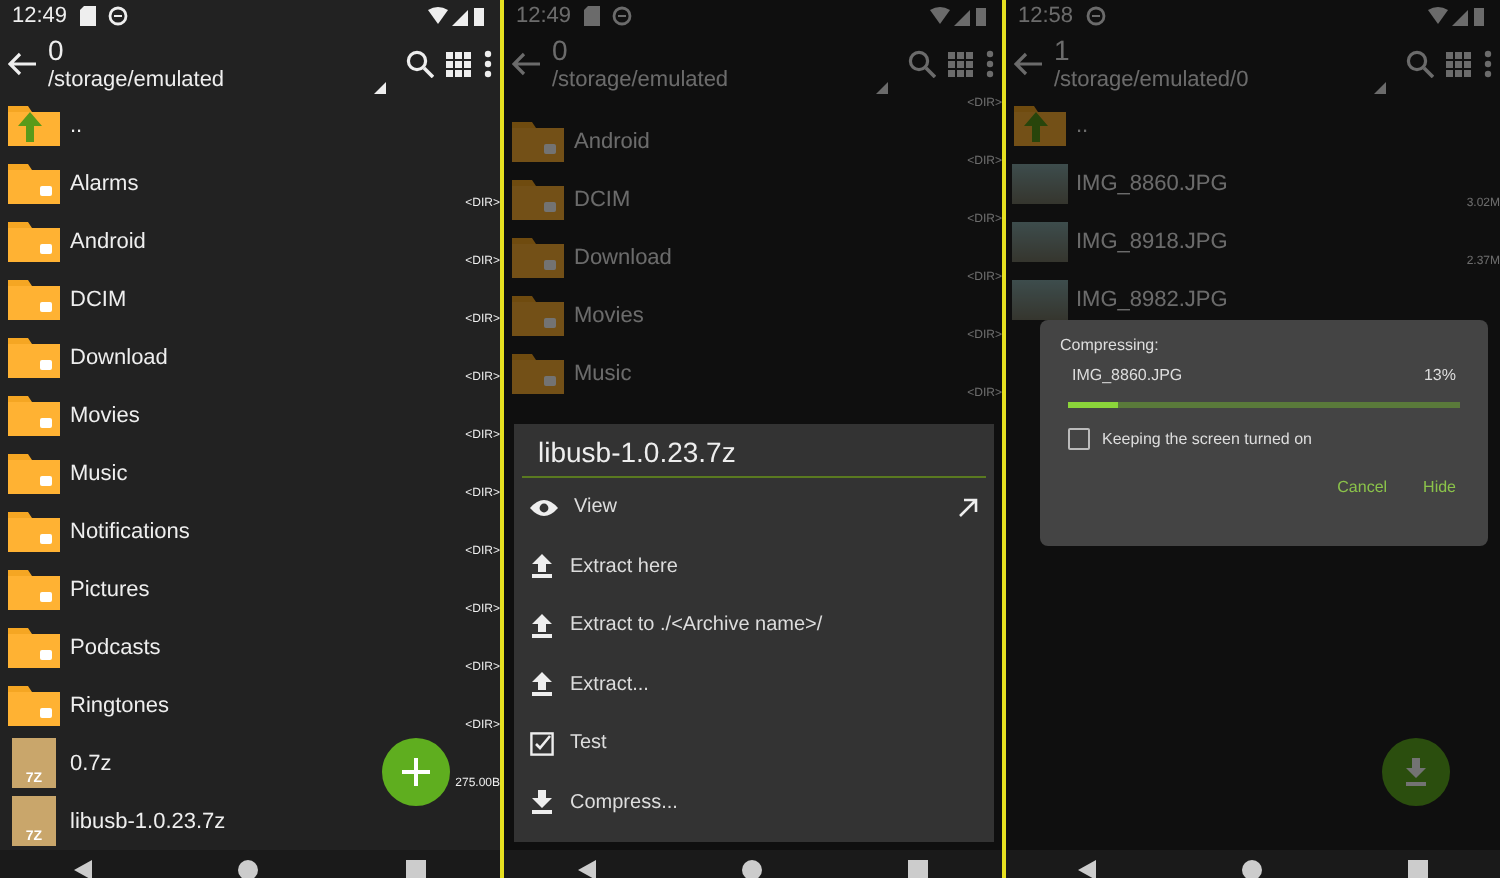  Describe the element at coordinates (1224, 80) in the screenshot. I see `current-path: /storage/emulated/0` at that location.